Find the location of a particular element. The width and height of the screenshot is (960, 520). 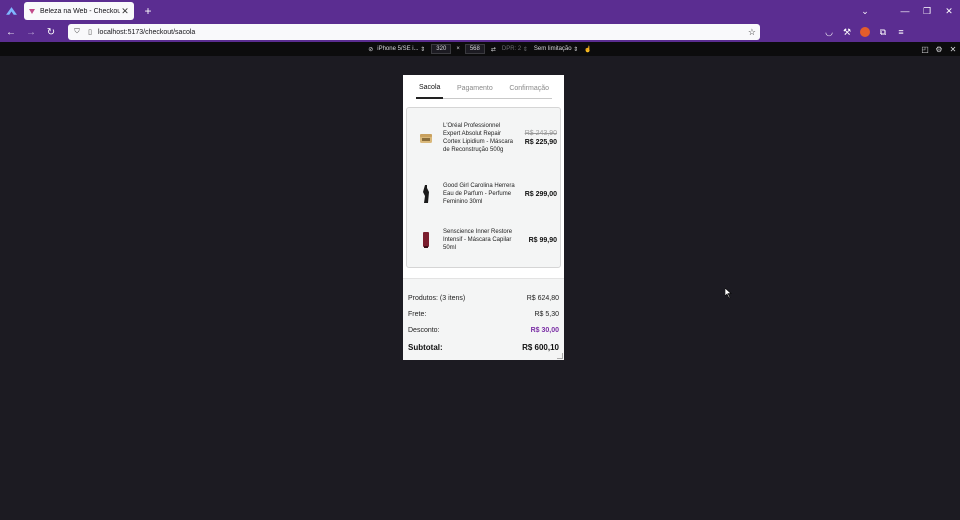

list-all-tabs-icon: ⌄ is located at coordinates (865, 11).